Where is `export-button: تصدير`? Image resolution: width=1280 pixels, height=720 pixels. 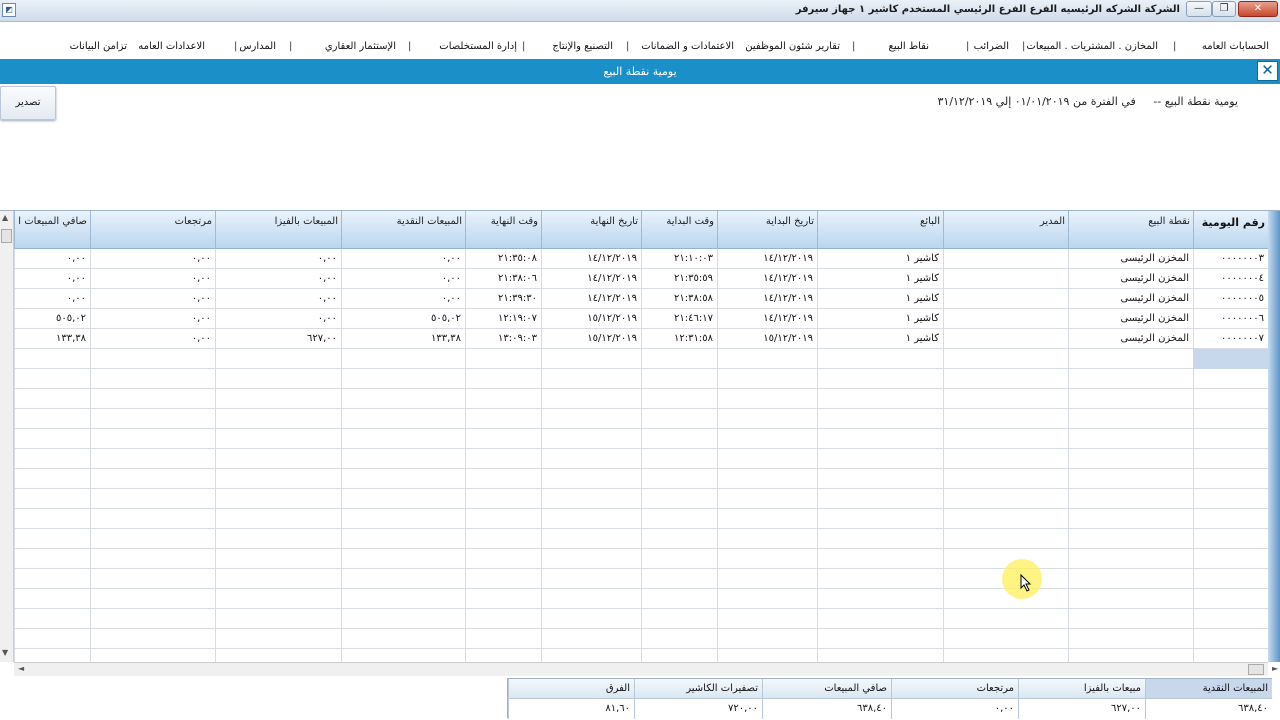
export-button: تصدير is located at coordinates (28, 103).